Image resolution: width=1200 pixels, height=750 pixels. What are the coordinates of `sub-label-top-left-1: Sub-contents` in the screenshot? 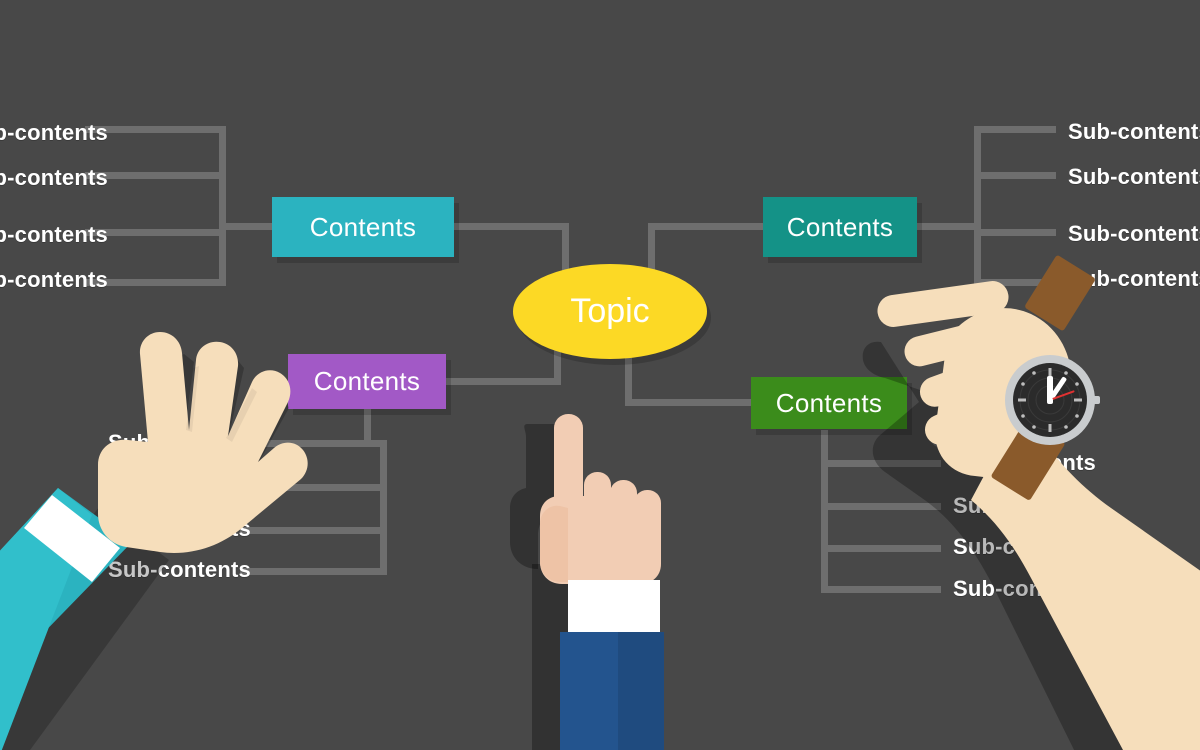 It's located at (54, 132).